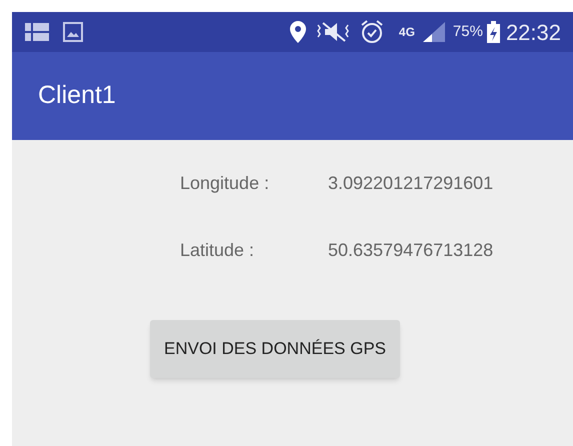 Image resolution: width=573 pixels, height=446 pixels. I want to click on battery-percentage: 75%, so click(467, 32).